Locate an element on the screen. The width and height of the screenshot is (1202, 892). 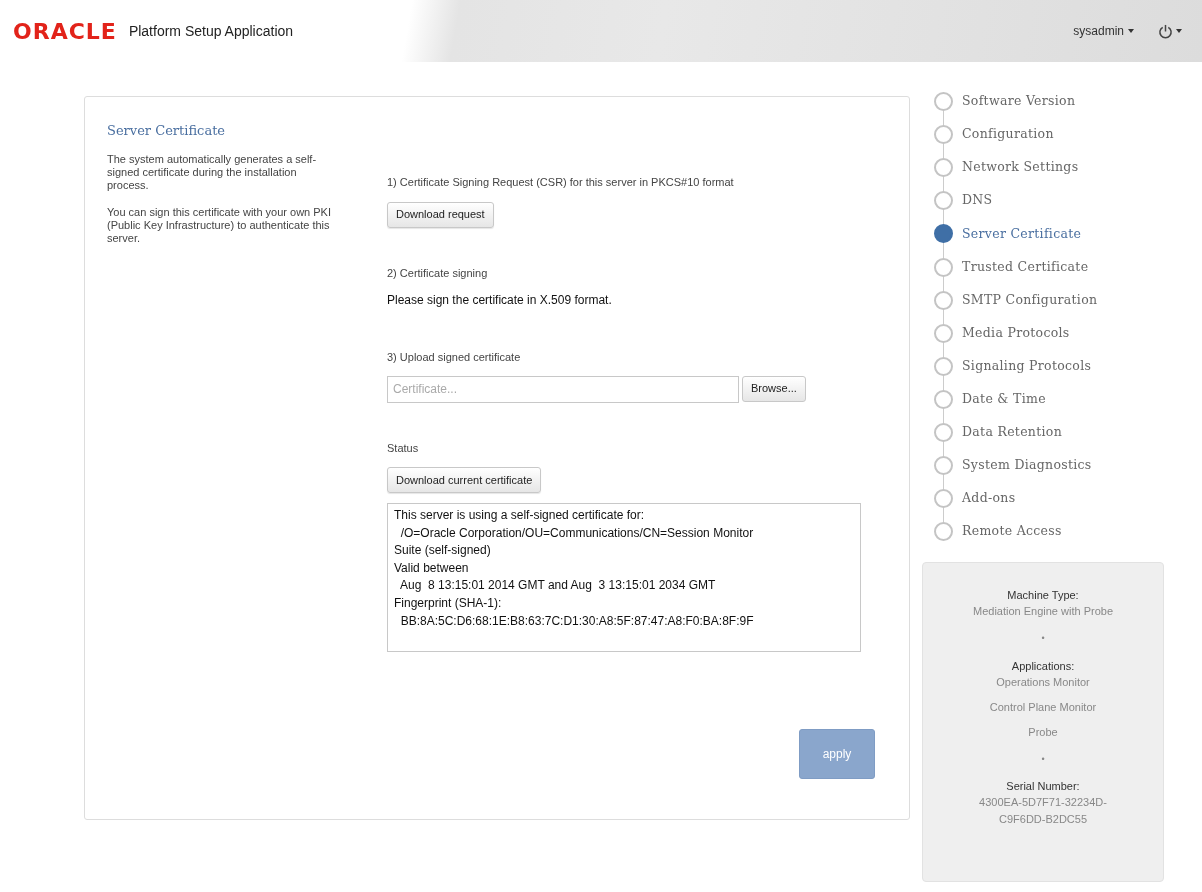
wizard-step: Add-ons is located at coordinates (1053, 499).